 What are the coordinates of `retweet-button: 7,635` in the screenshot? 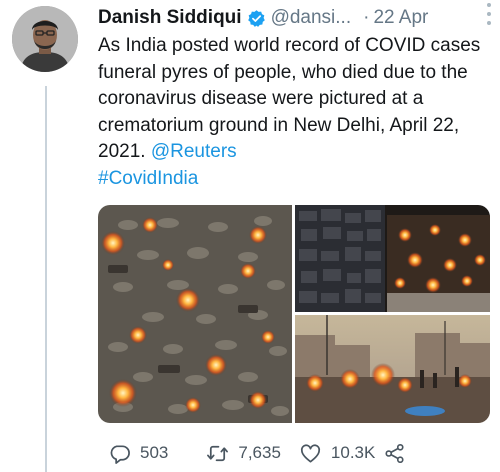 It's located at (243, 453).